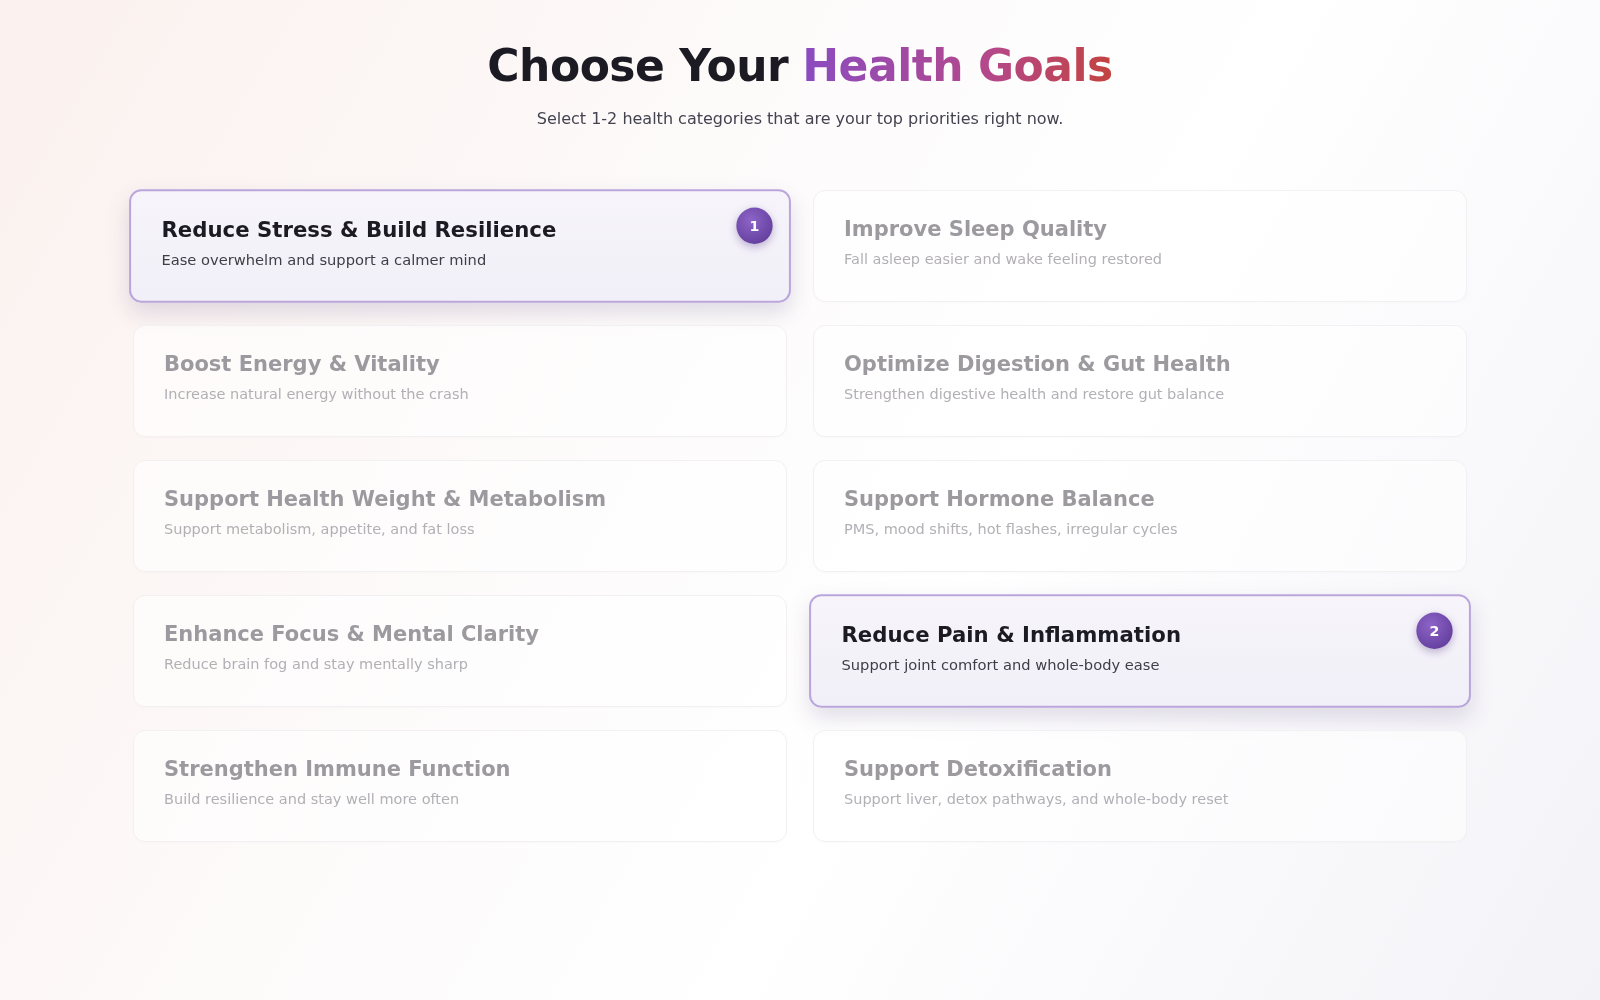 The height and width of the screenshot is (1000, 1600). Describe the element at coordinates (754, 225) in the screenshot. I see `selection-order-badge: 1` at that location.